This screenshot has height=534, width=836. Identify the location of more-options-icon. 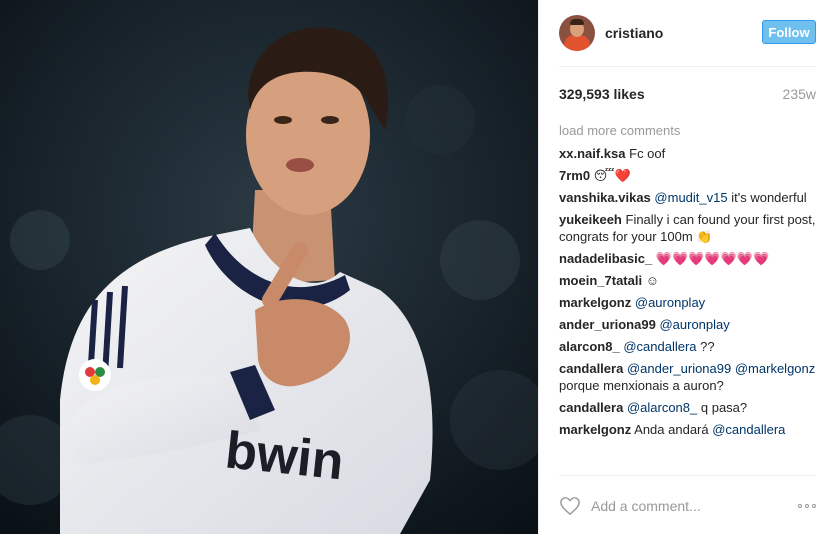
(807, 506).